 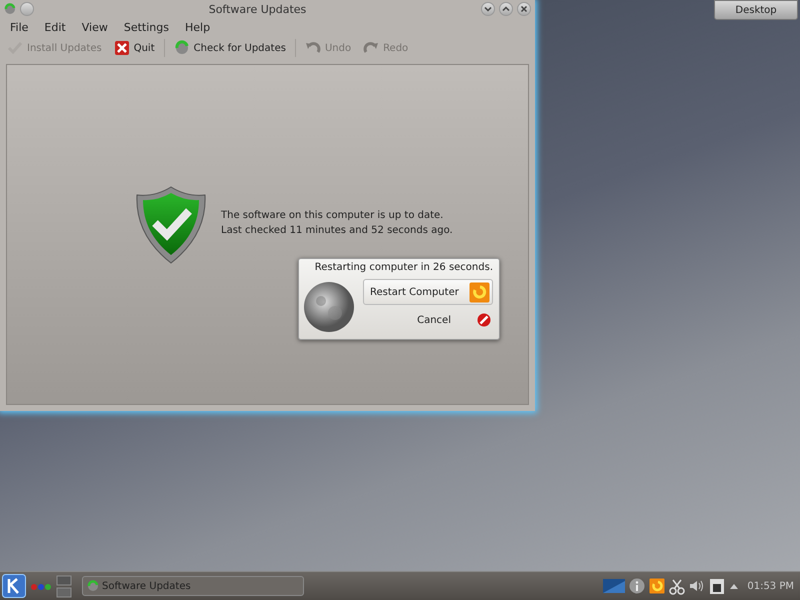 I want to click on menu-item: View, so click(x=95, y=27).